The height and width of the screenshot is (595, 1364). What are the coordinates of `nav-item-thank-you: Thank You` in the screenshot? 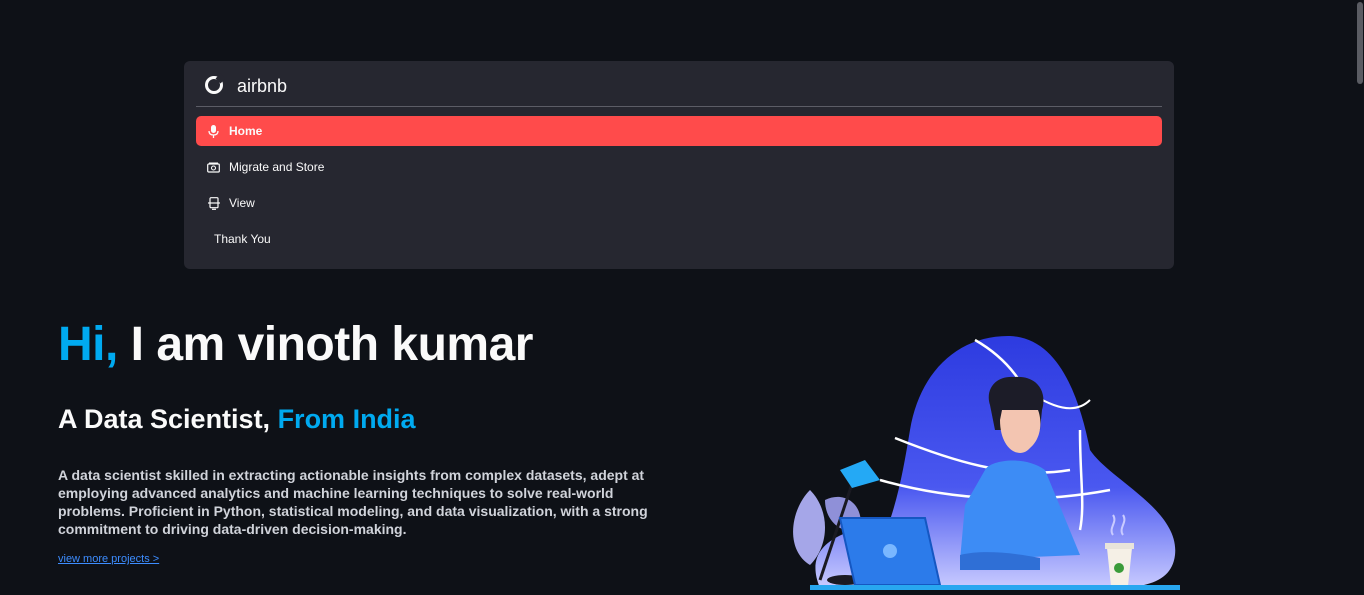 It's located at (679, 239).